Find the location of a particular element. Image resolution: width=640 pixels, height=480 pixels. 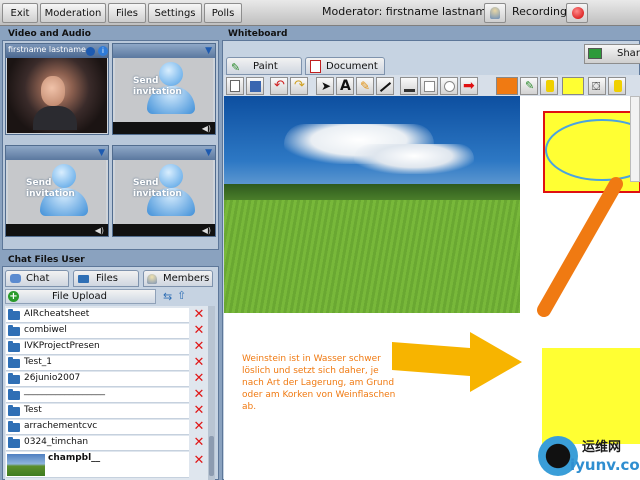

file-row: 26junio2007 is located at coordinates (97, 379).